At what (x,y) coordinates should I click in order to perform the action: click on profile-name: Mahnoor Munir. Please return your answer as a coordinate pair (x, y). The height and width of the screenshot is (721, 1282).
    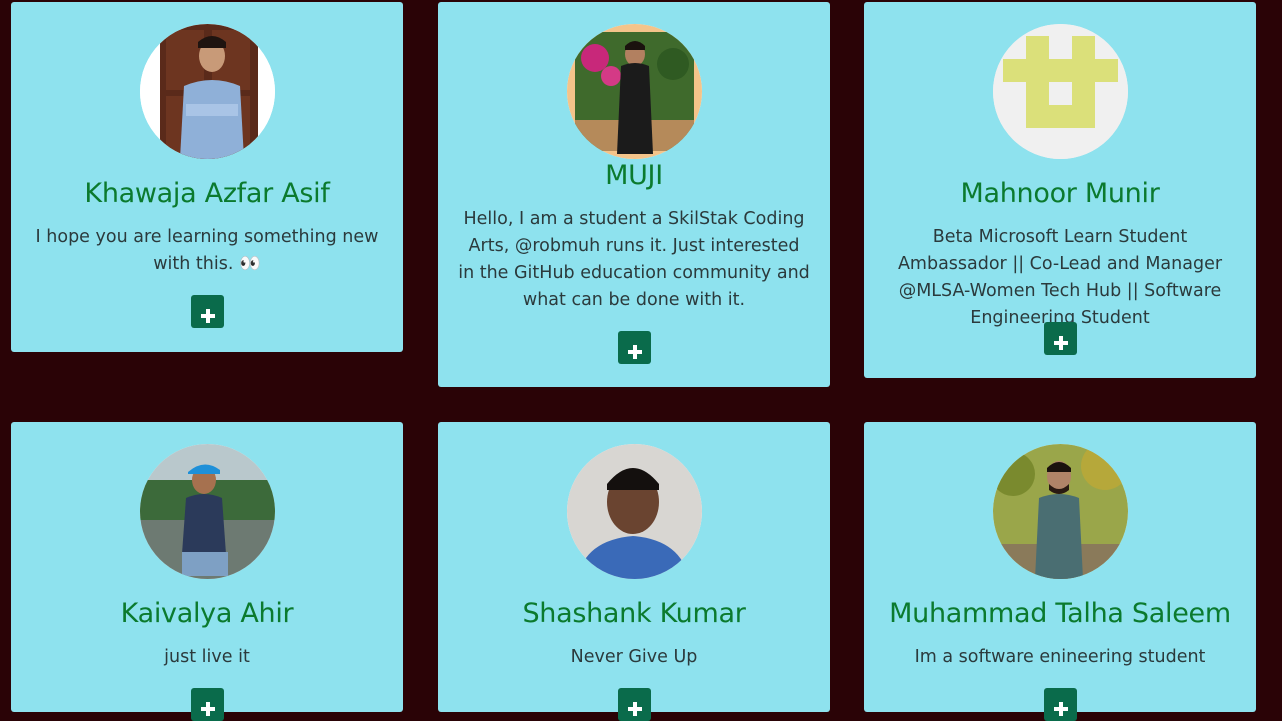
    Looking at the image, I should click on (1060, 193).